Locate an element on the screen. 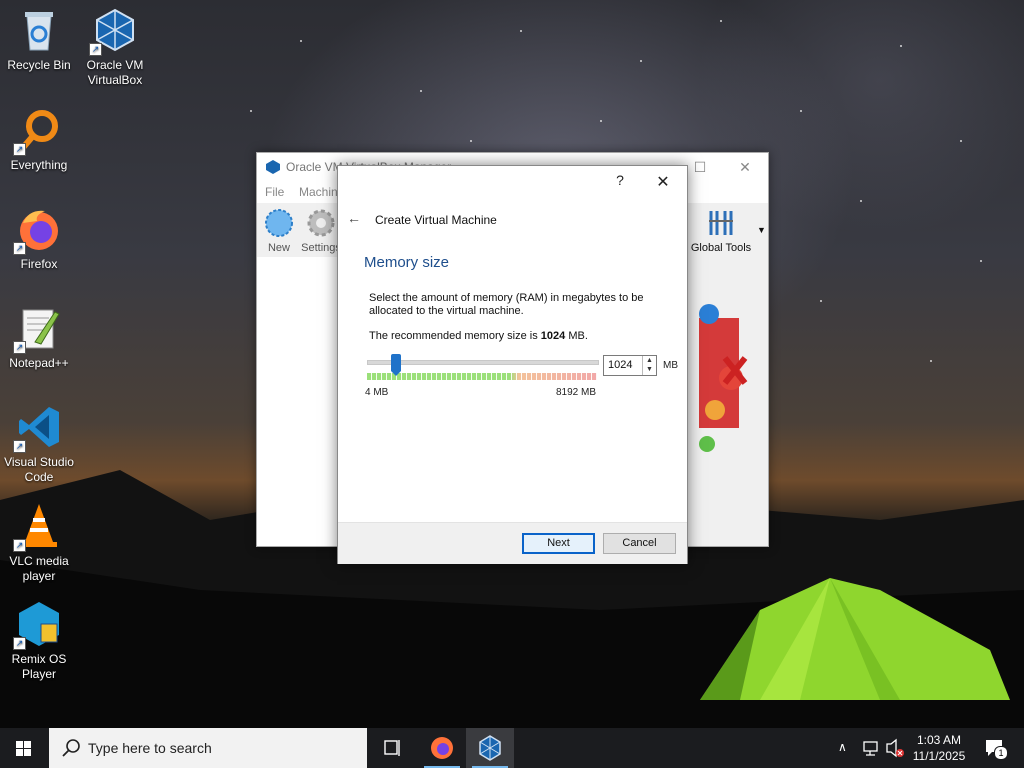 The image size is (1024, 780). task-view-icon is located at coordinates (392, 748).